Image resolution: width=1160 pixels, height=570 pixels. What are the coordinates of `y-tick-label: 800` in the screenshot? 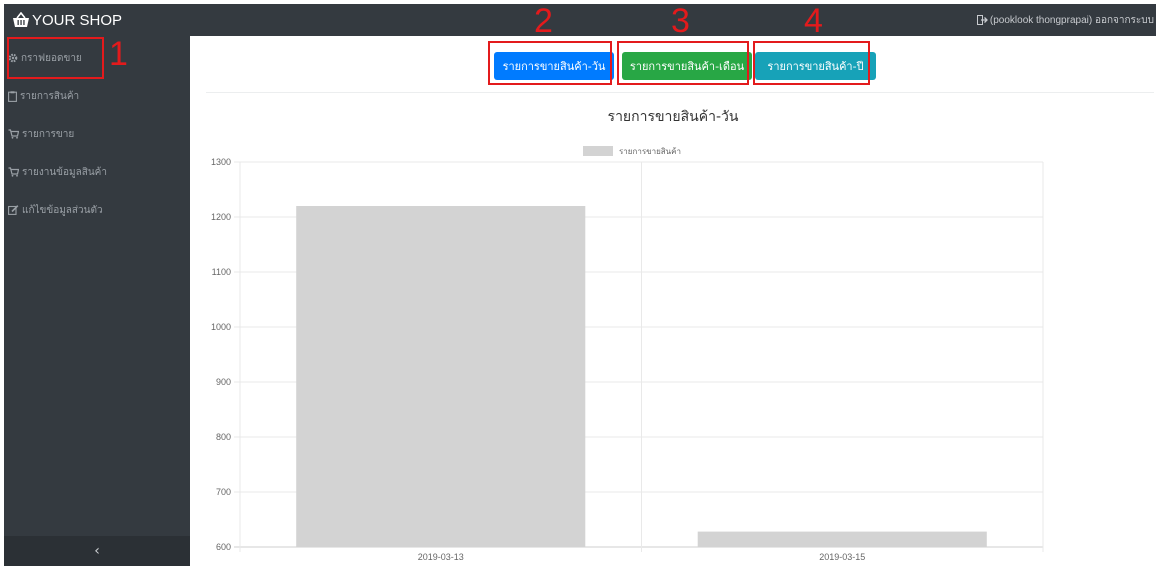 It's located at (223, 437).